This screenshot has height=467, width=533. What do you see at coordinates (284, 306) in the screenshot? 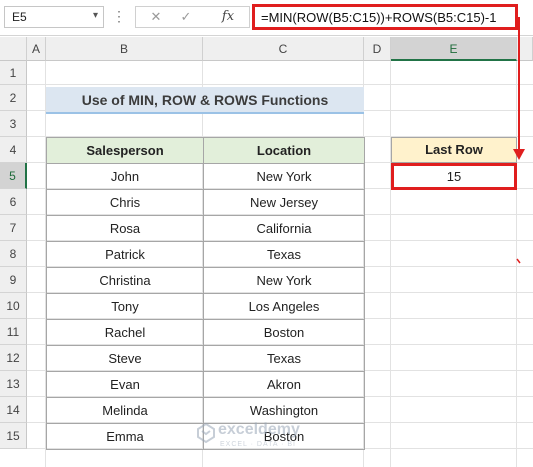
I see `location-cell: Los Angeles` at bounding box center [284, 306].